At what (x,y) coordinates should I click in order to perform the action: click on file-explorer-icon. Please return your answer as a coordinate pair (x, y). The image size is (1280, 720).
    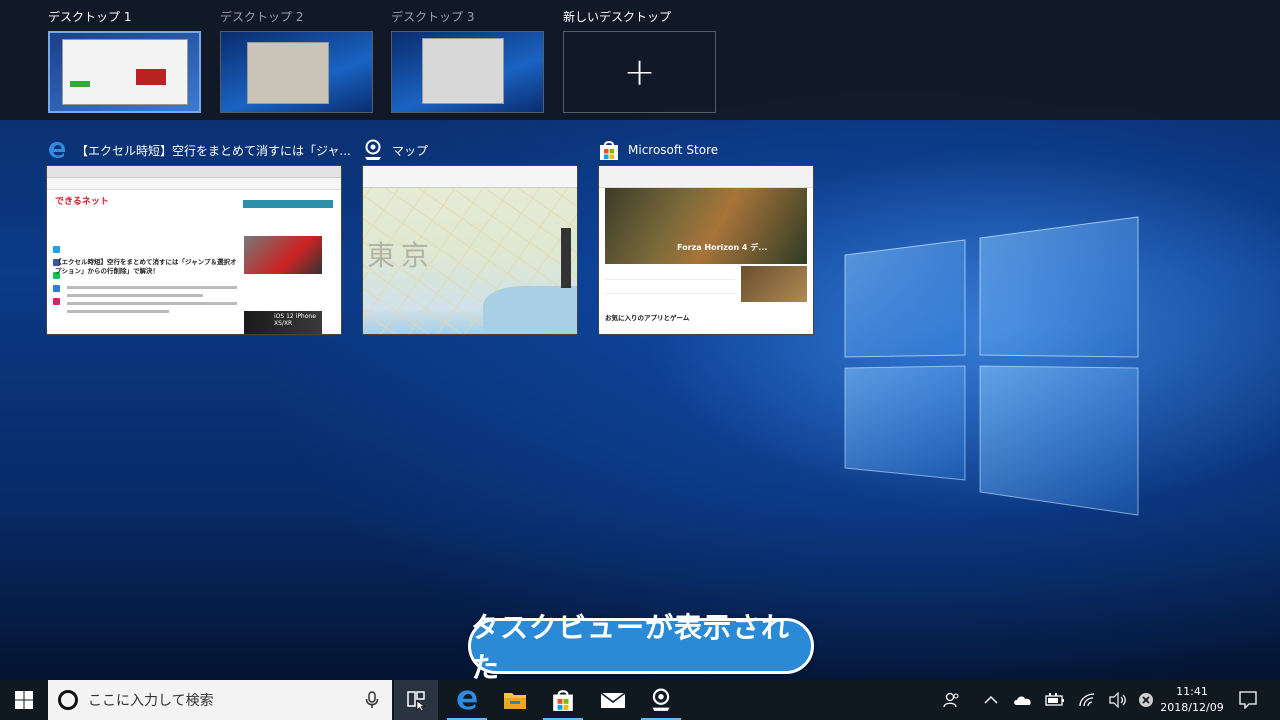
    Looking at the image, I should click on (515, 701).